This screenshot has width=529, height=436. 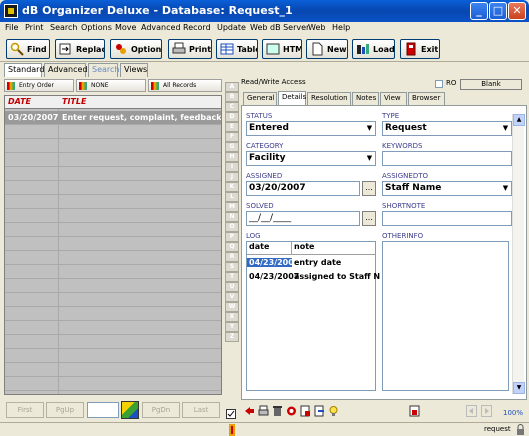 What do you see at coordinates (491, 84) in the screenshot?
I see `blank-button: Blank` at bounding box center [491, 84].